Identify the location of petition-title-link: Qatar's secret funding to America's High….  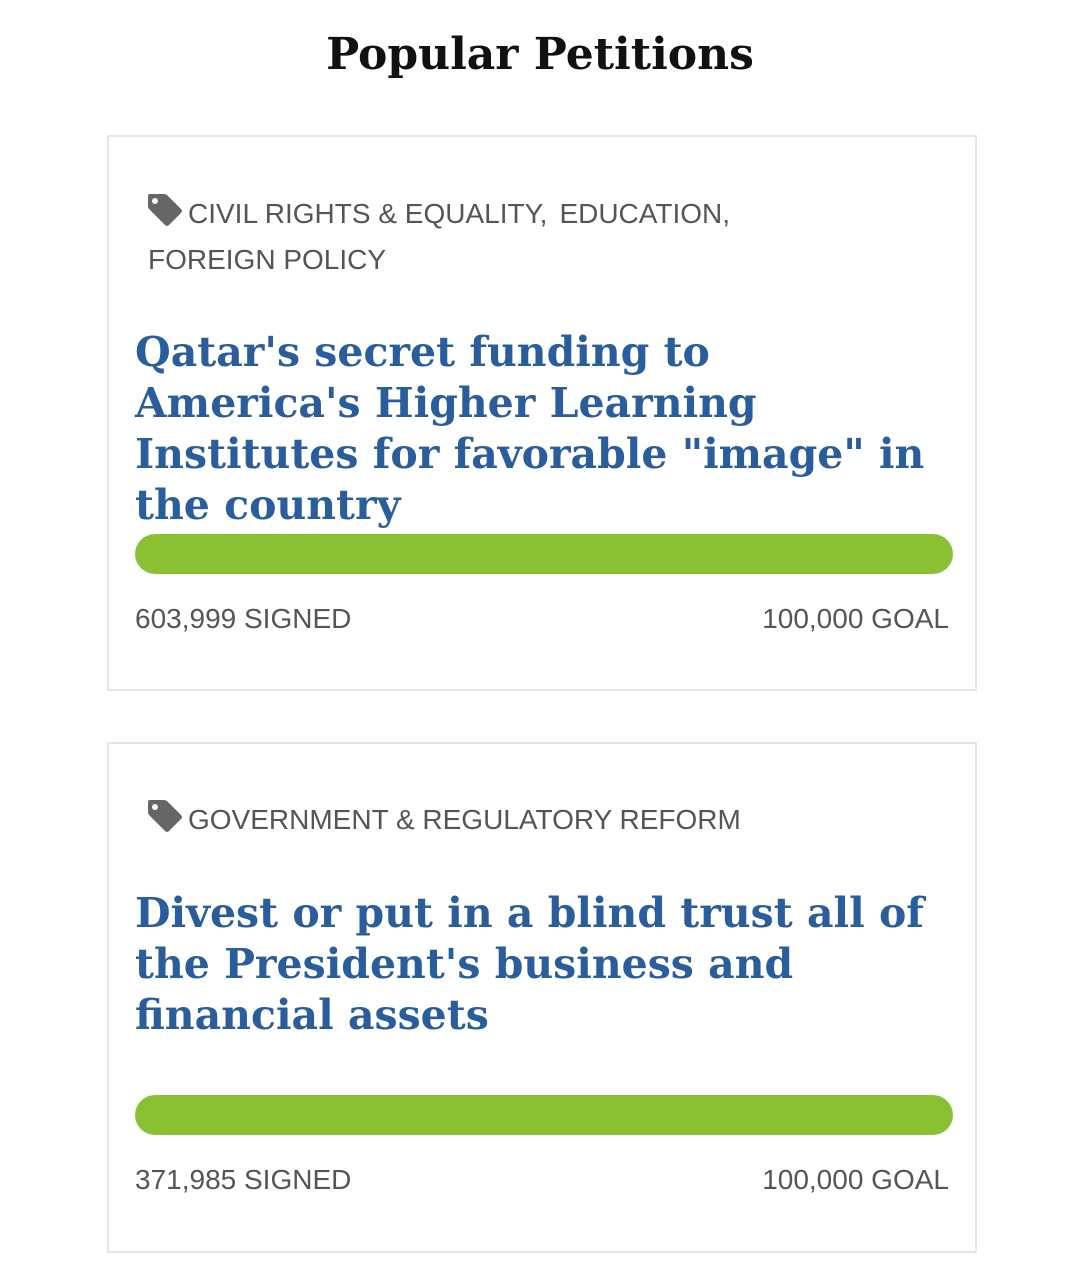
(535, 429).